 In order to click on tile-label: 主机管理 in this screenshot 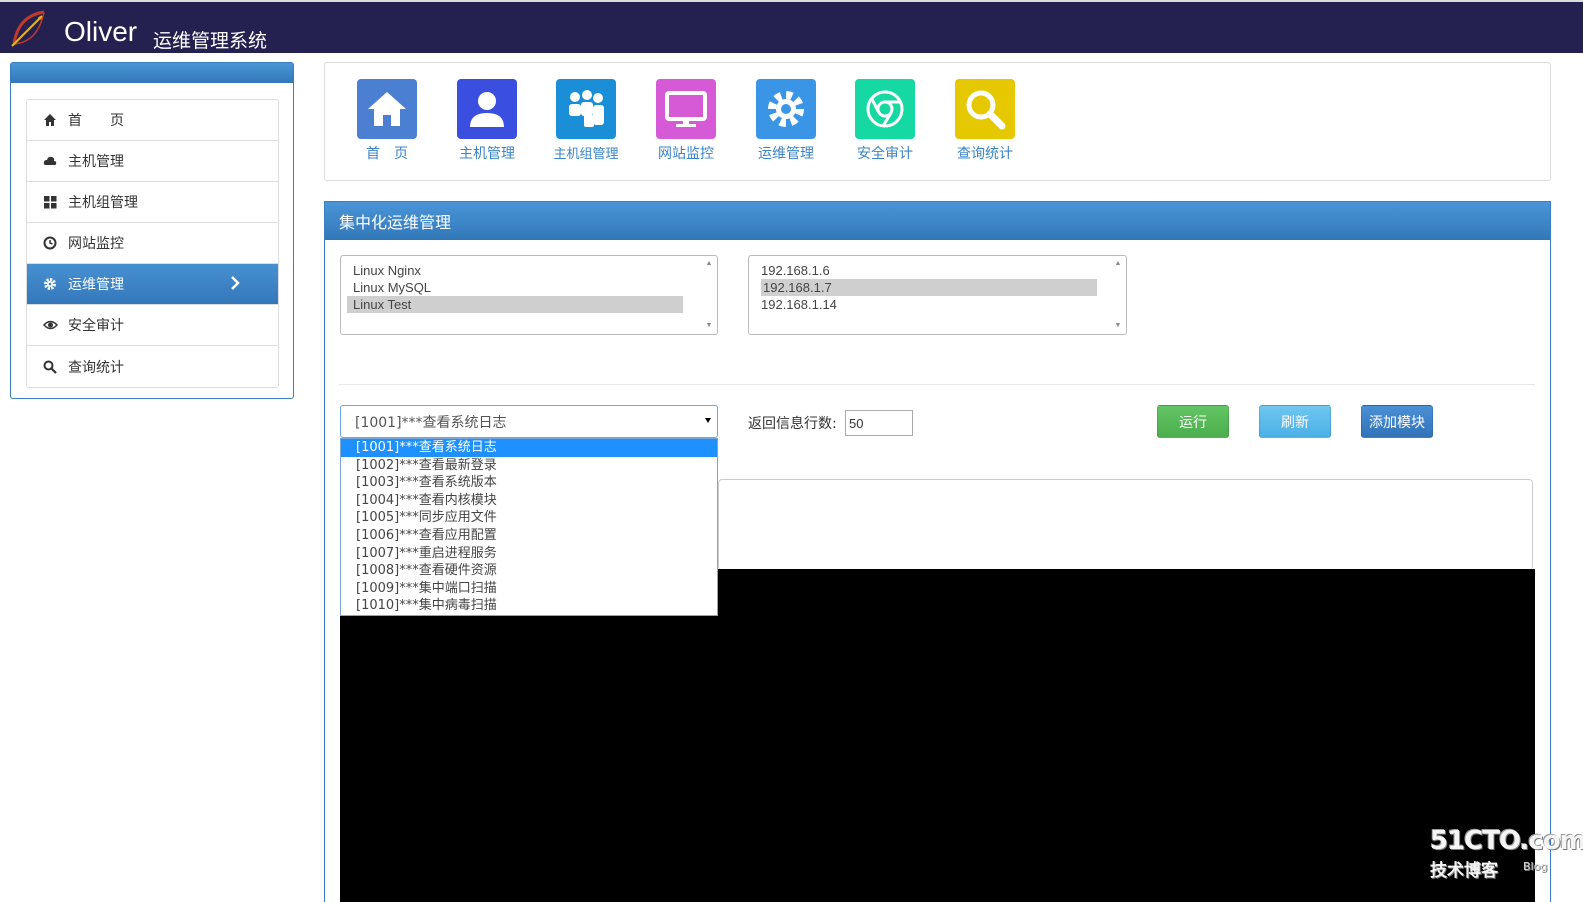, I will do `click(487, 154)`.